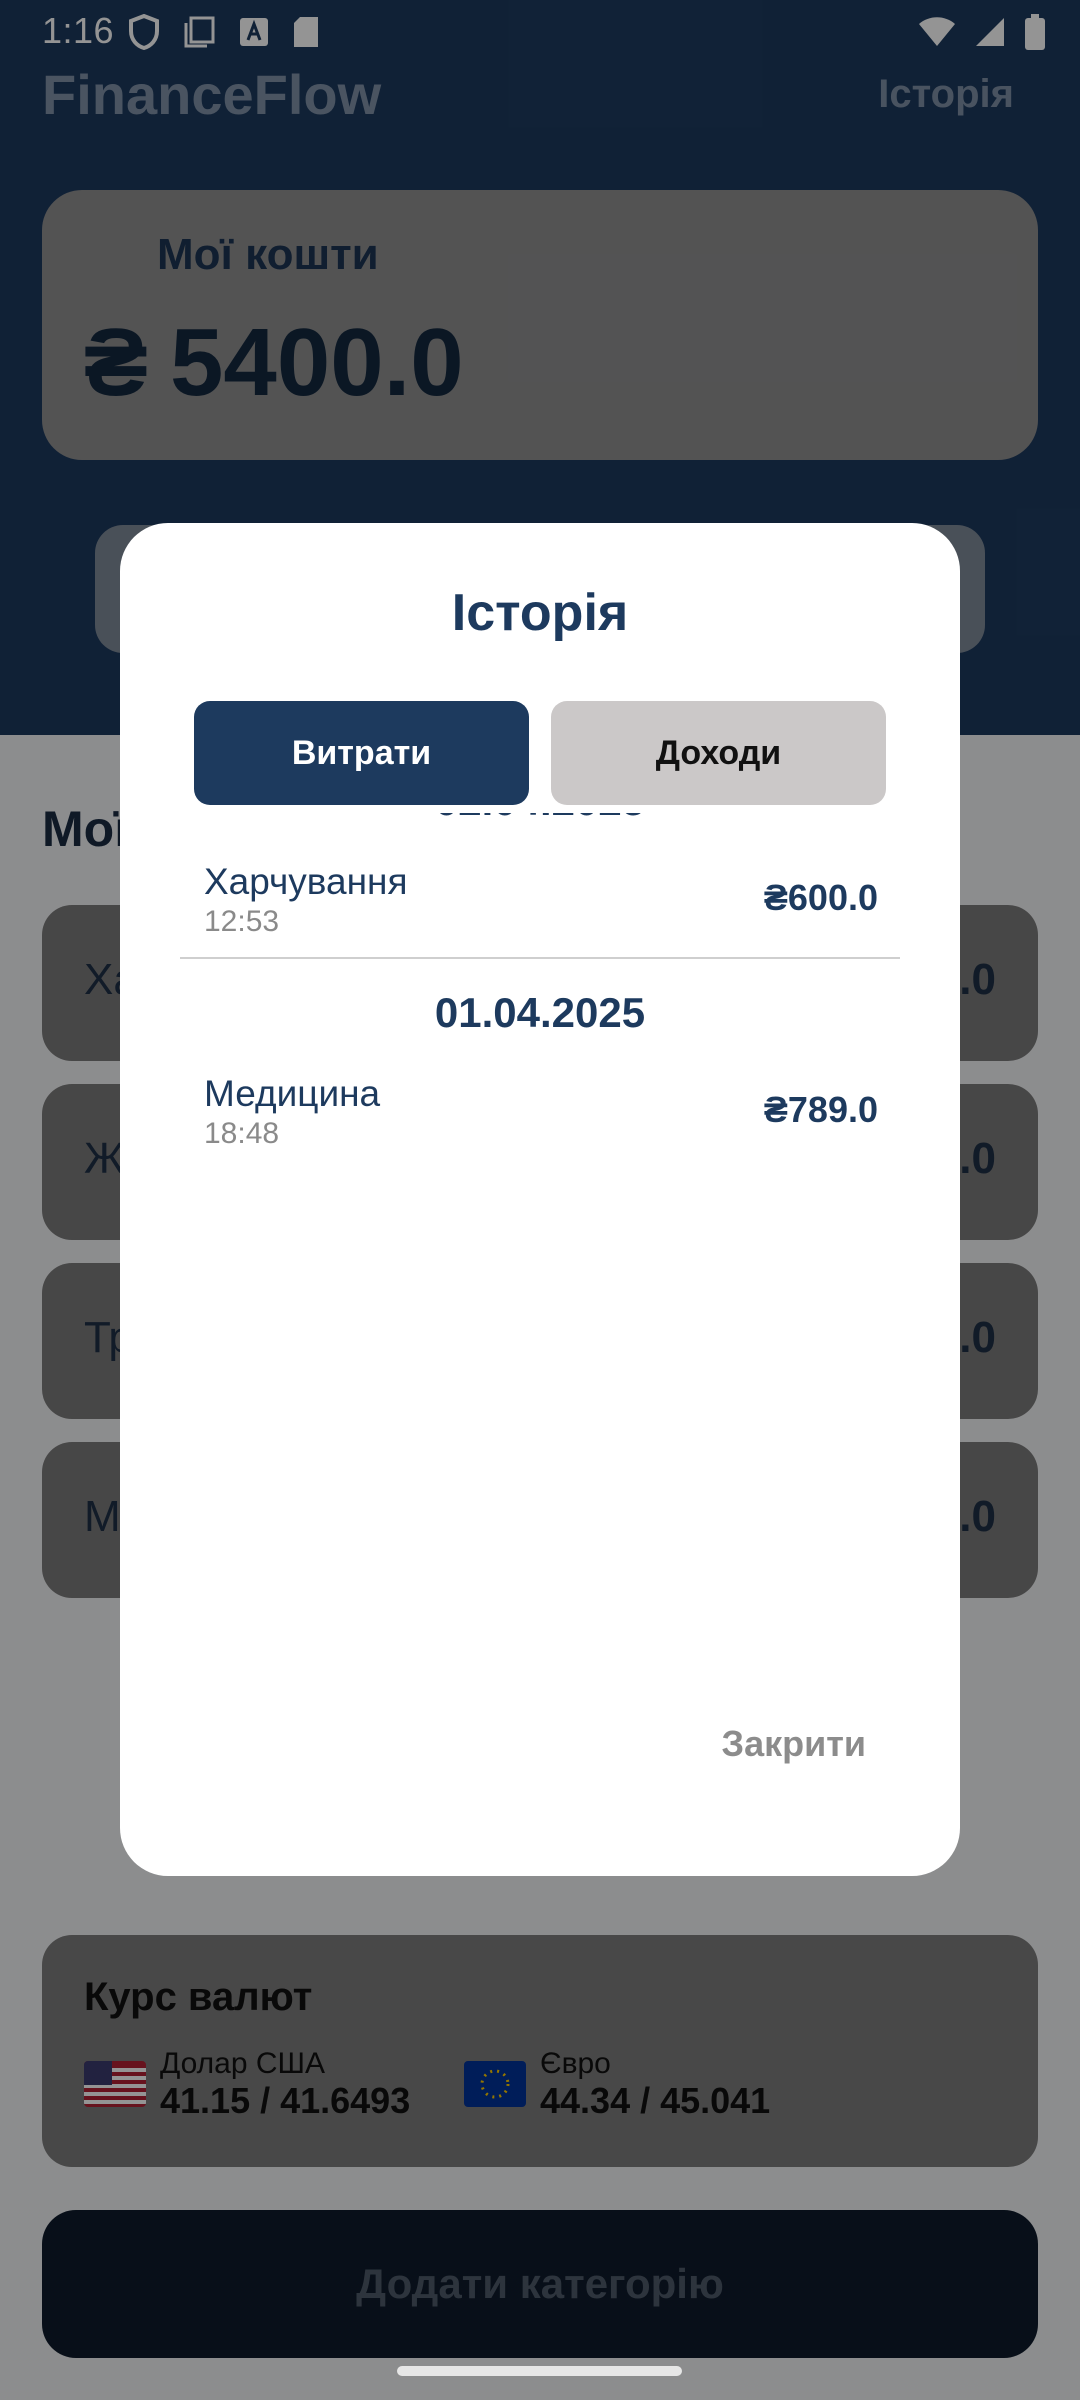 This screenshot has height=2400, width=1080. I want to click on transaction-category: Медицина, so click(292, 1093).